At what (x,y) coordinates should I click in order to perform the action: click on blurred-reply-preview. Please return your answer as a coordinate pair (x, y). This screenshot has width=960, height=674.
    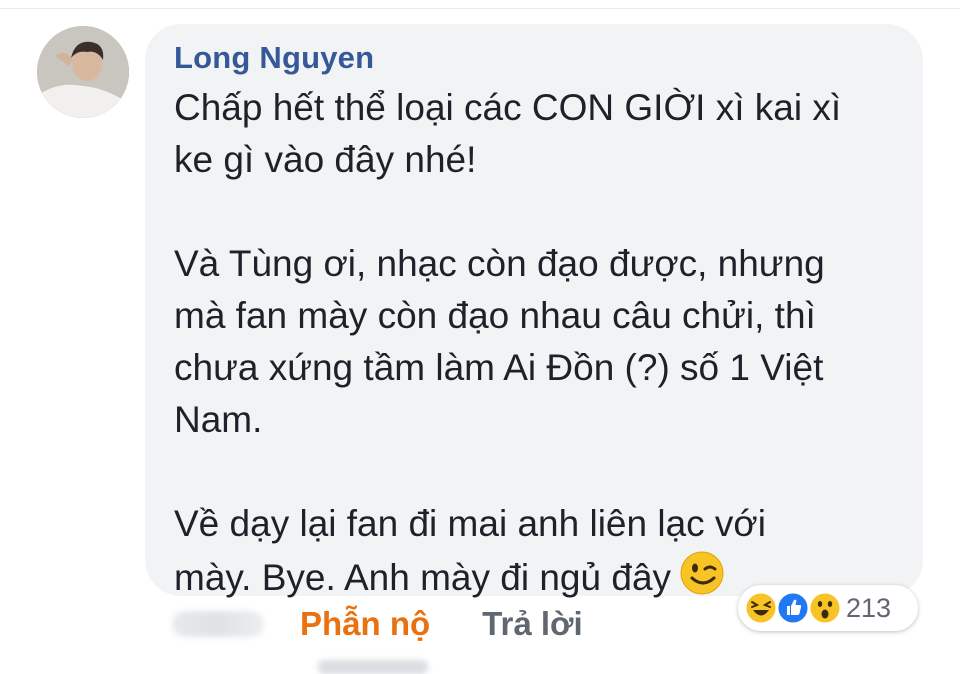
    Looking at the image, I should click on (373, 667).